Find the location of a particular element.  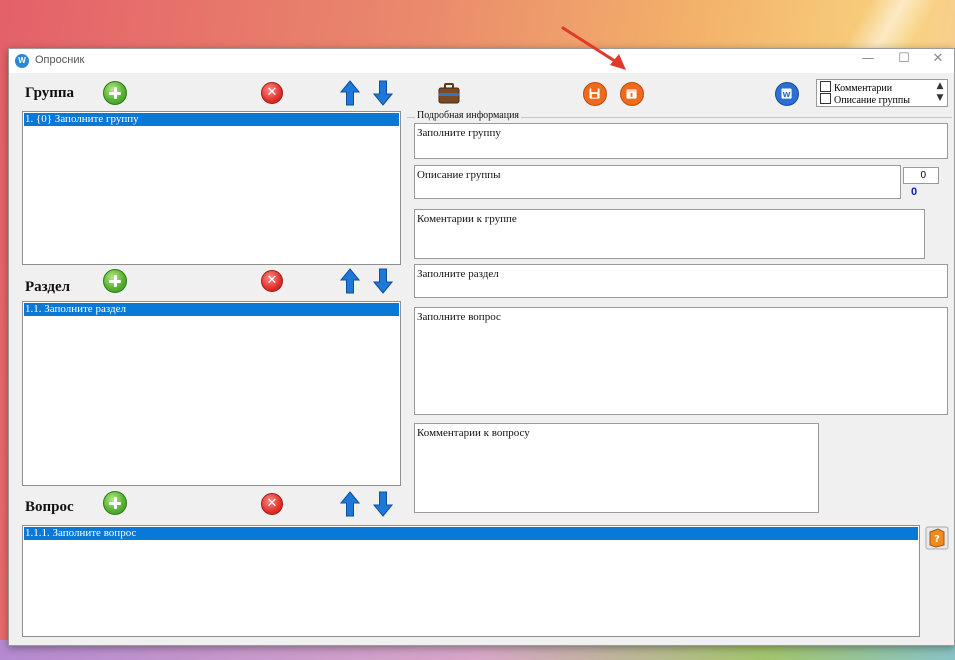

save-button is located at coordinates (595, 94).